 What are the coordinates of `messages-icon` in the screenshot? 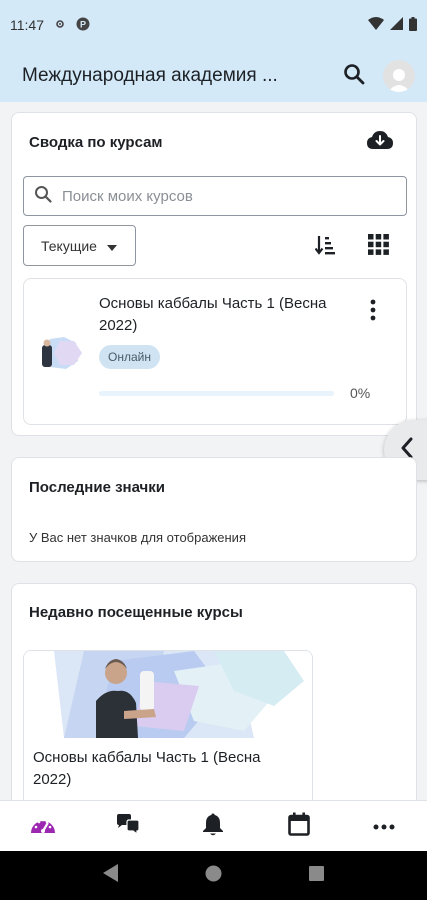 It's located at (128, 826).